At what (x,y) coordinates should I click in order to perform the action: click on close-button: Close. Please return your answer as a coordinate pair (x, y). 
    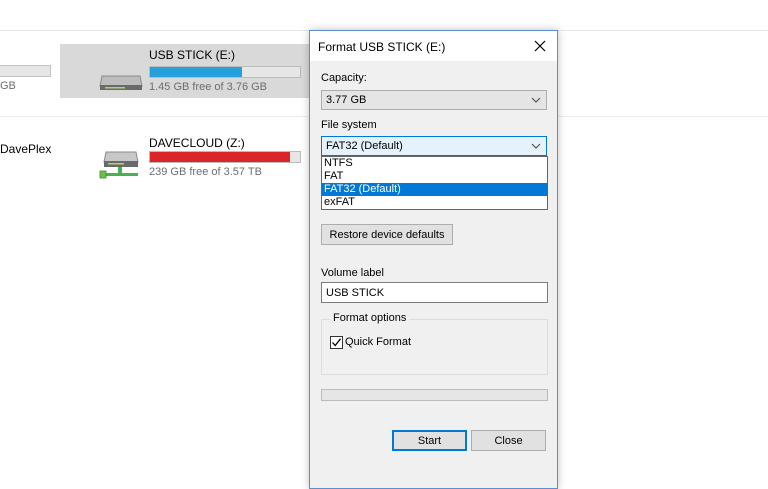
    Looking at the image, I should click on (508, 440).